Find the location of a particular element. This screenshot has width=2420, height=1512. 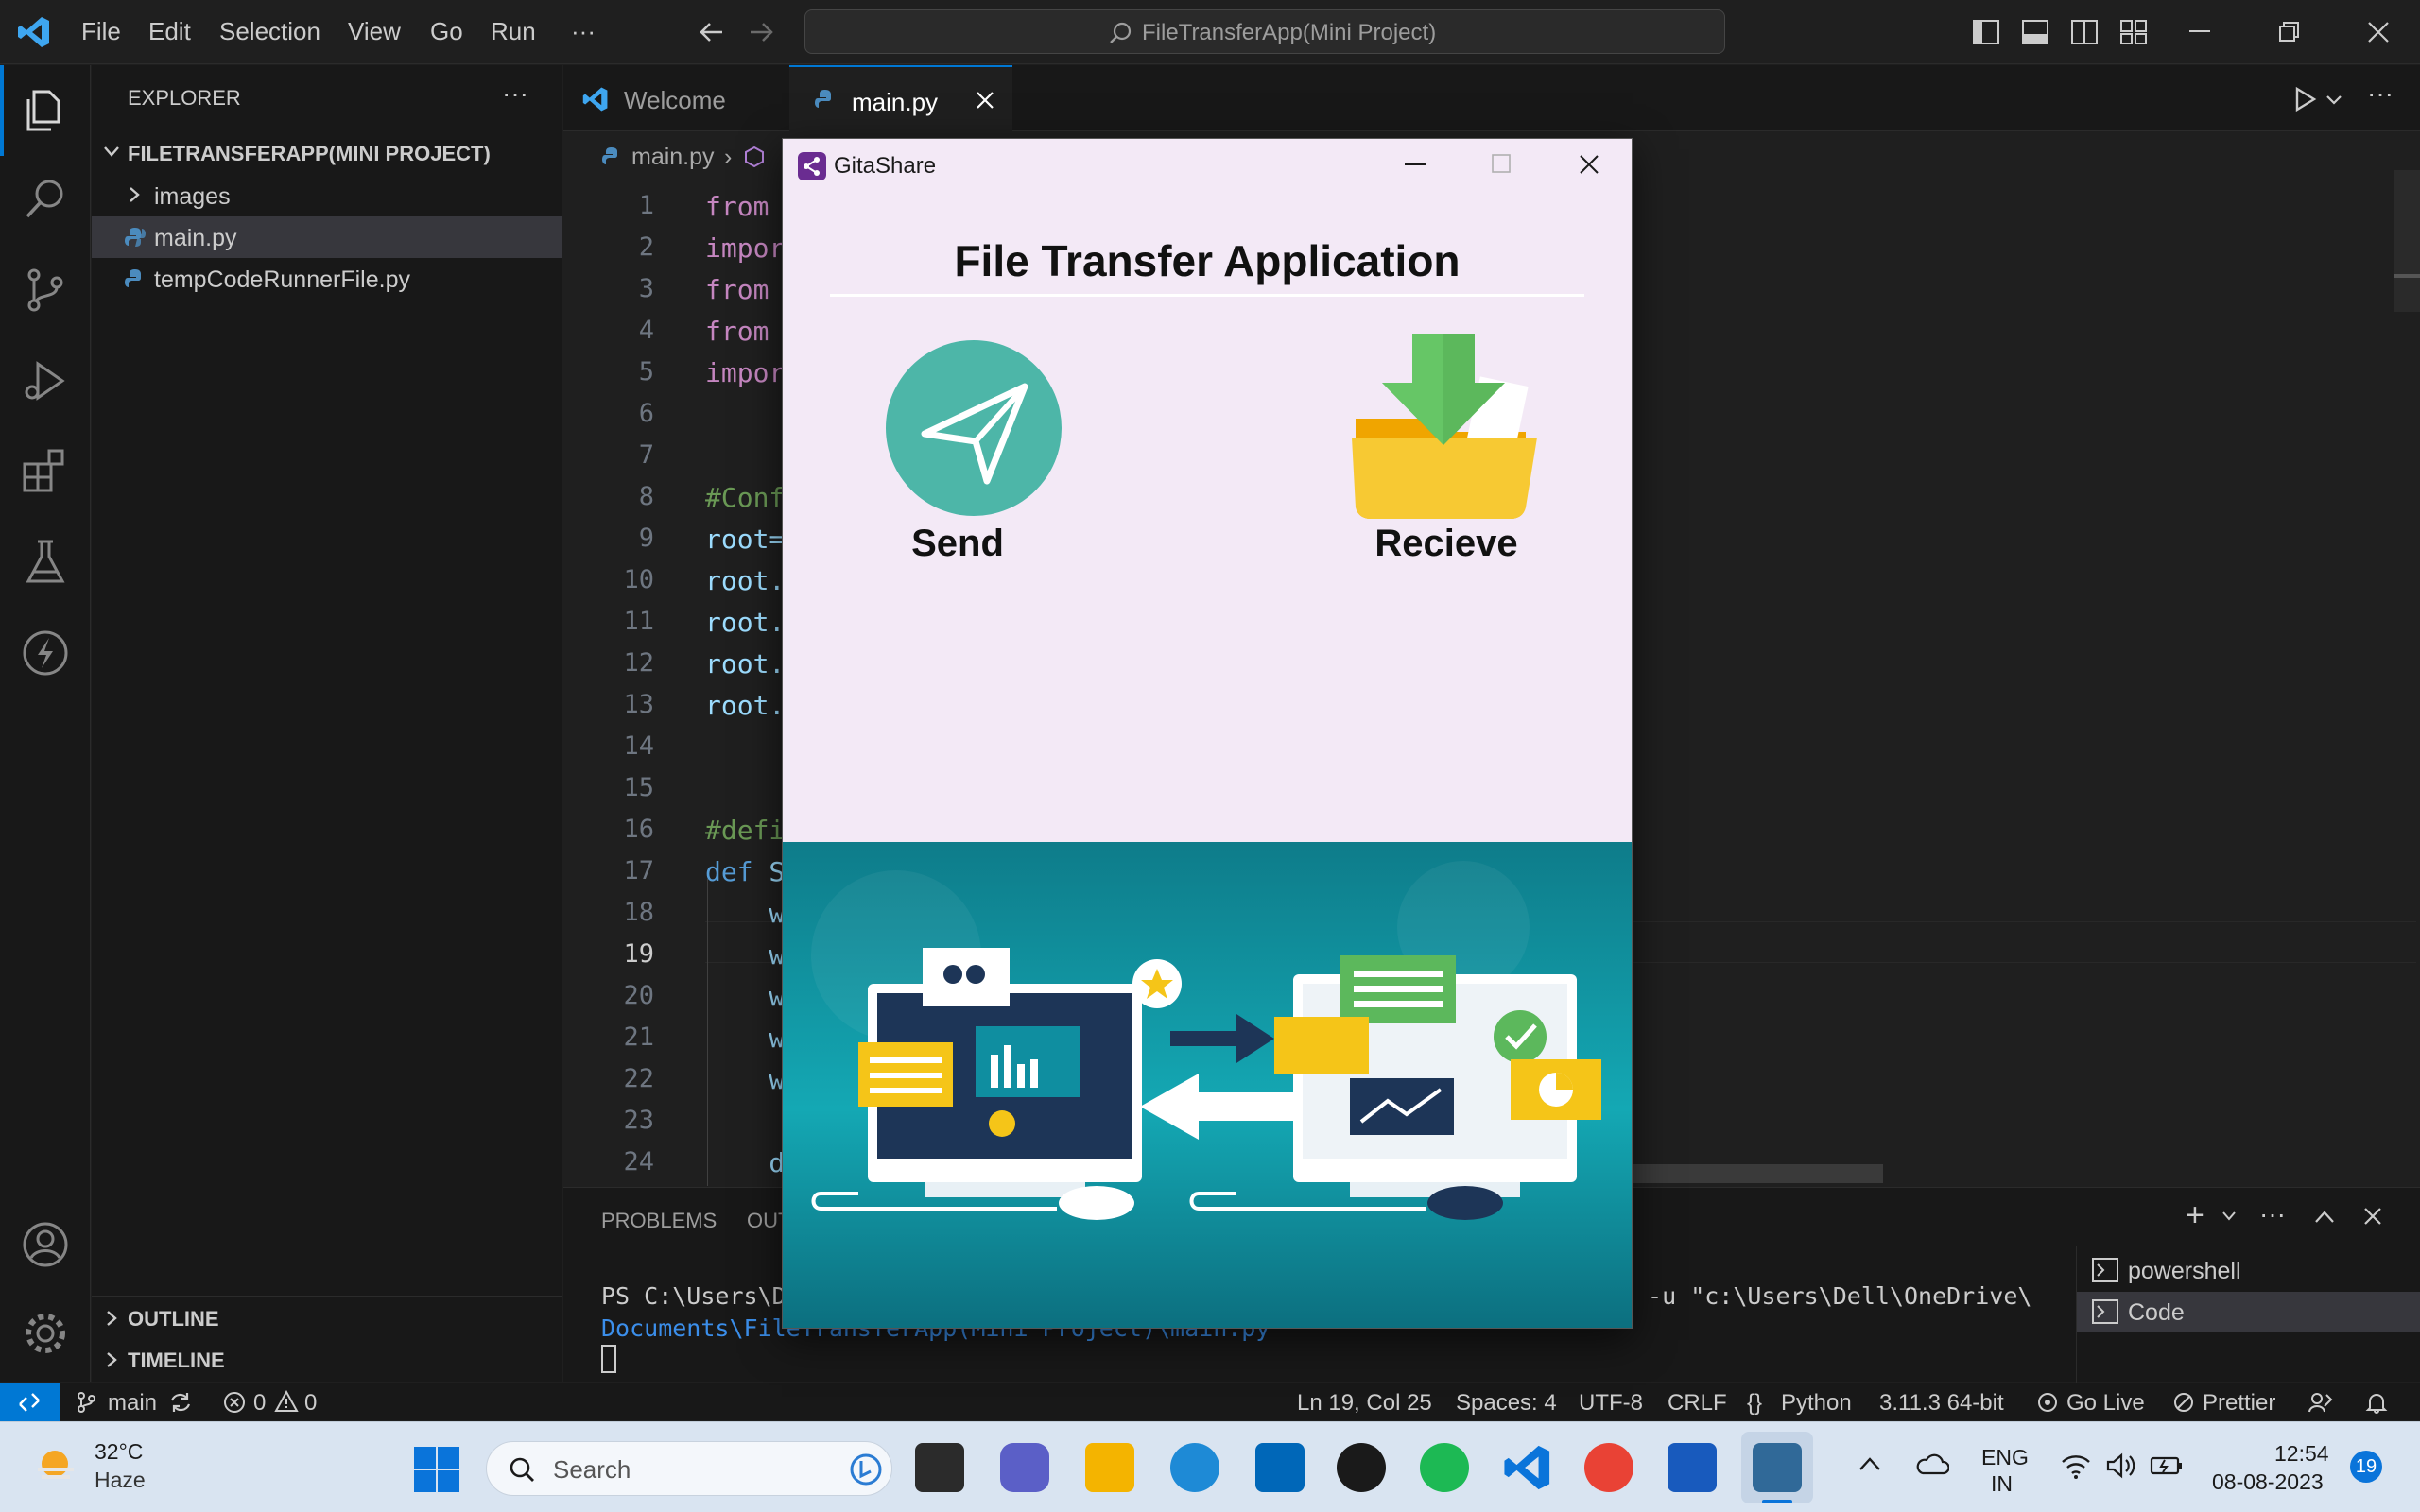

run-python-icon is located at coordinates (2304, 99).